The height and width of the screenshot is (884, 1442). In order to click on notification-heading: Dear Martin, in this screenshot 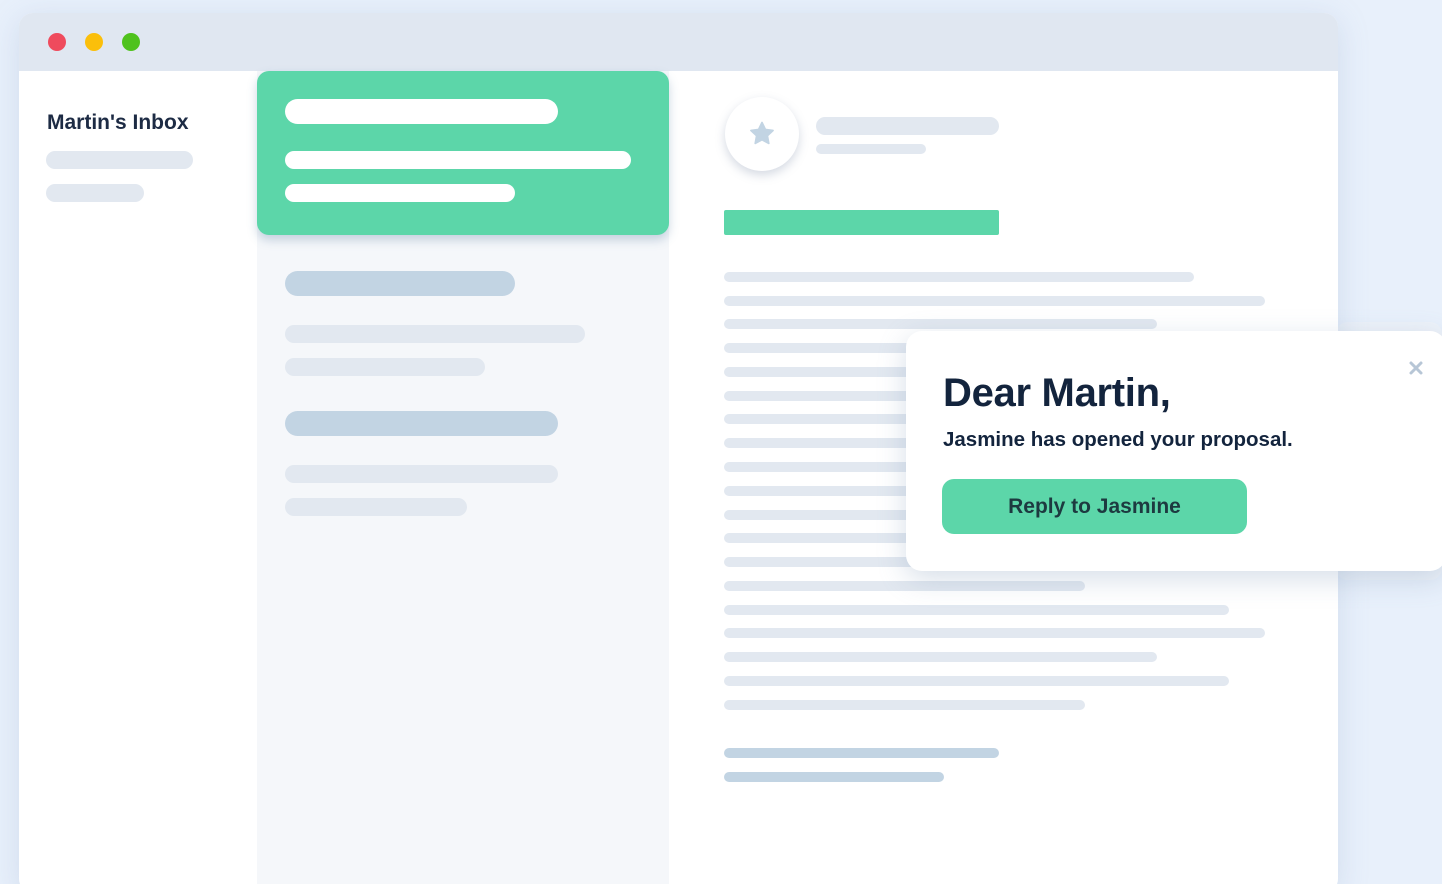, I will do `click(1057, 393)`.